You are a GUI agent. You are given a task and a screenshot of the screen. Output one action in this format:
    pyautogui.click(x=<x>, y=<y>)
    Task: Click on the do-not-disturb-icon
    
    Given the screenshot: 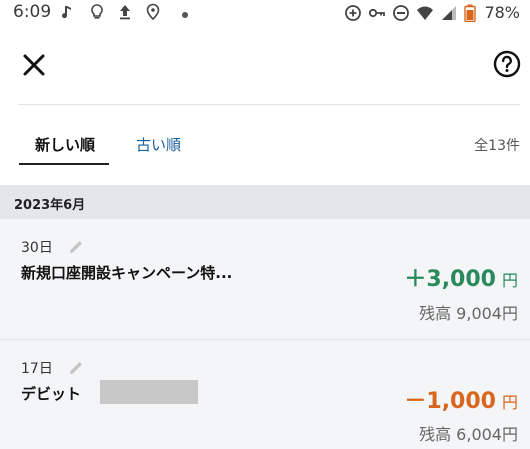 What is the action you would take?
    pyautogui.click(x=401, y=12)
    